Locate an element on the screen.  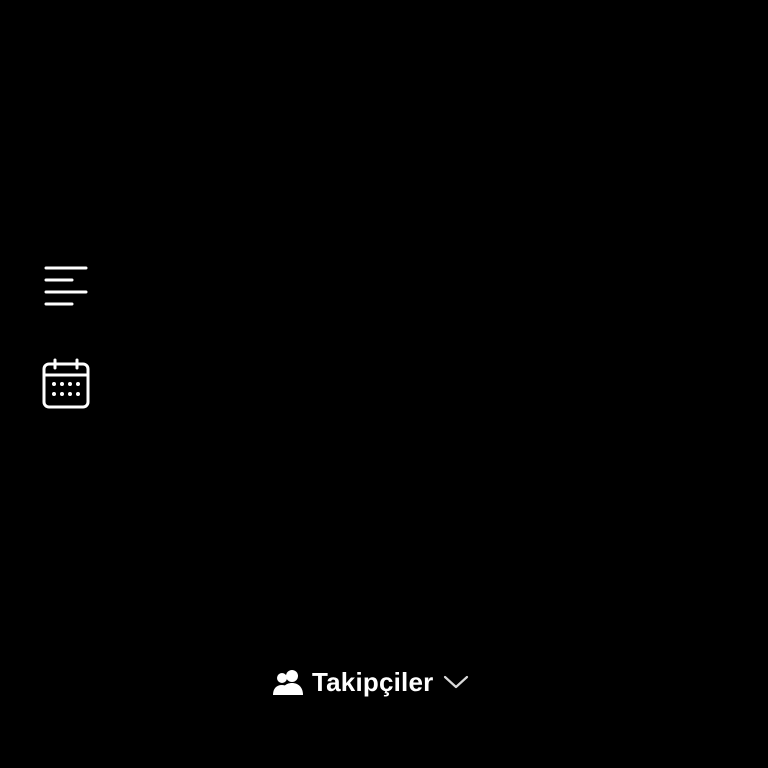
date-button is located at coordinates (66, 384).